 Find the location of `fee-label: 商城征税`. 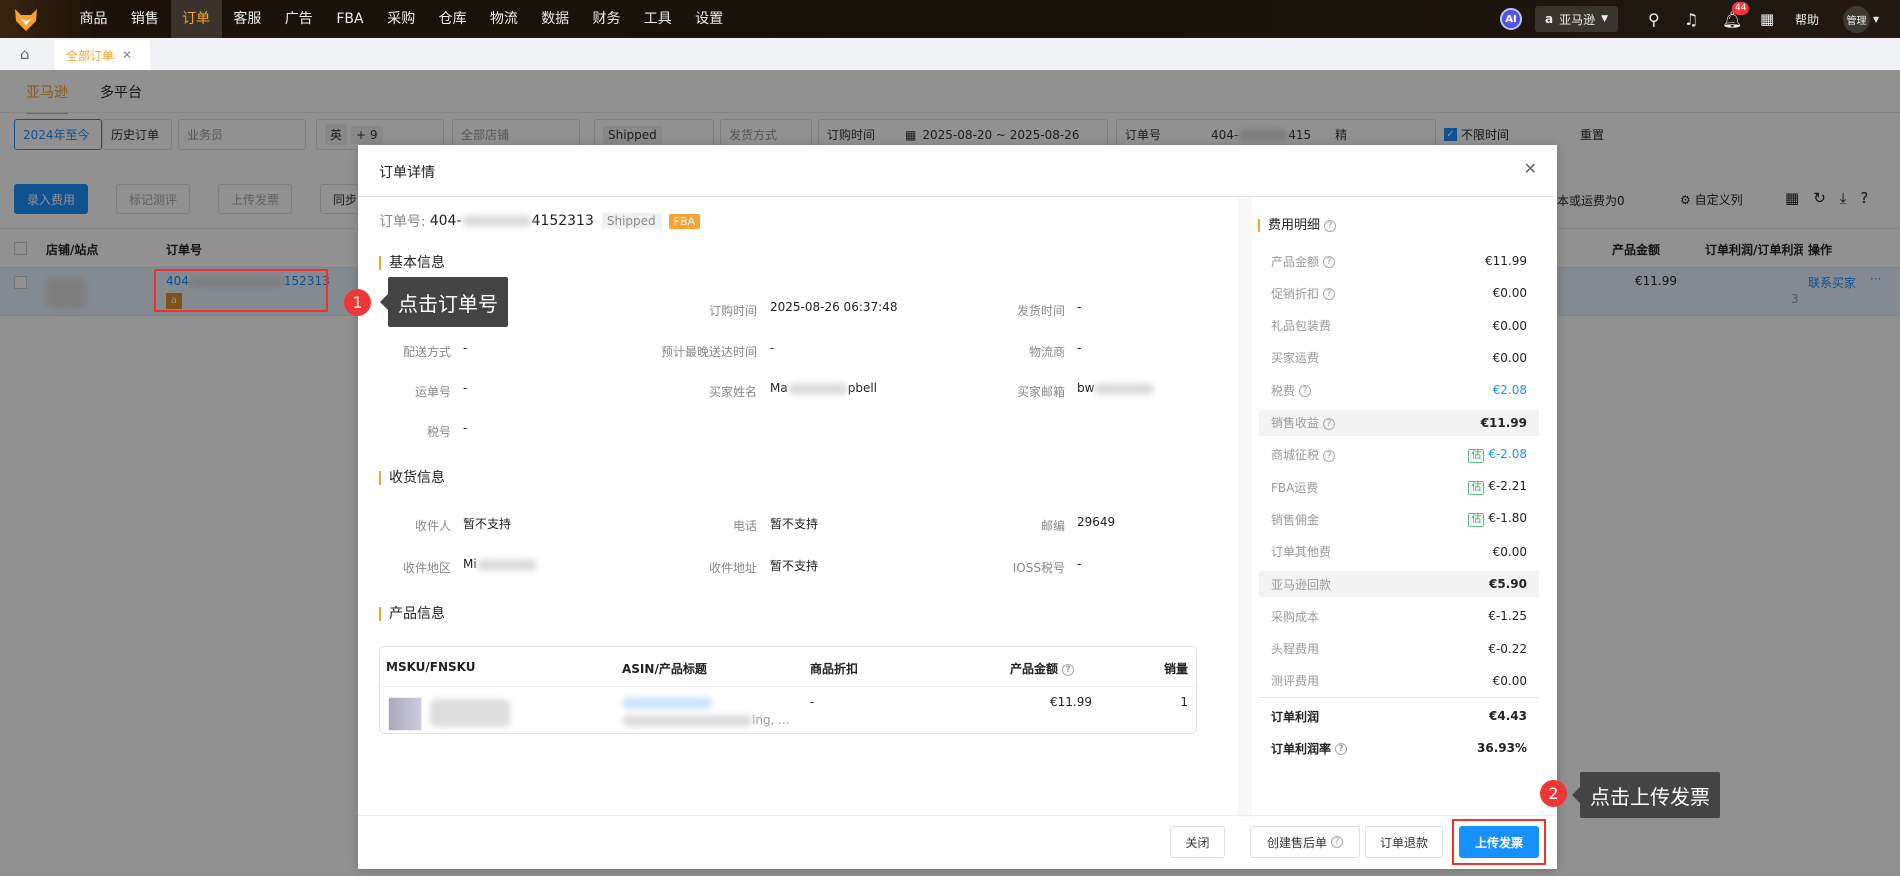

fee-label: 商城征税 is located at coordinates (1295, 455).